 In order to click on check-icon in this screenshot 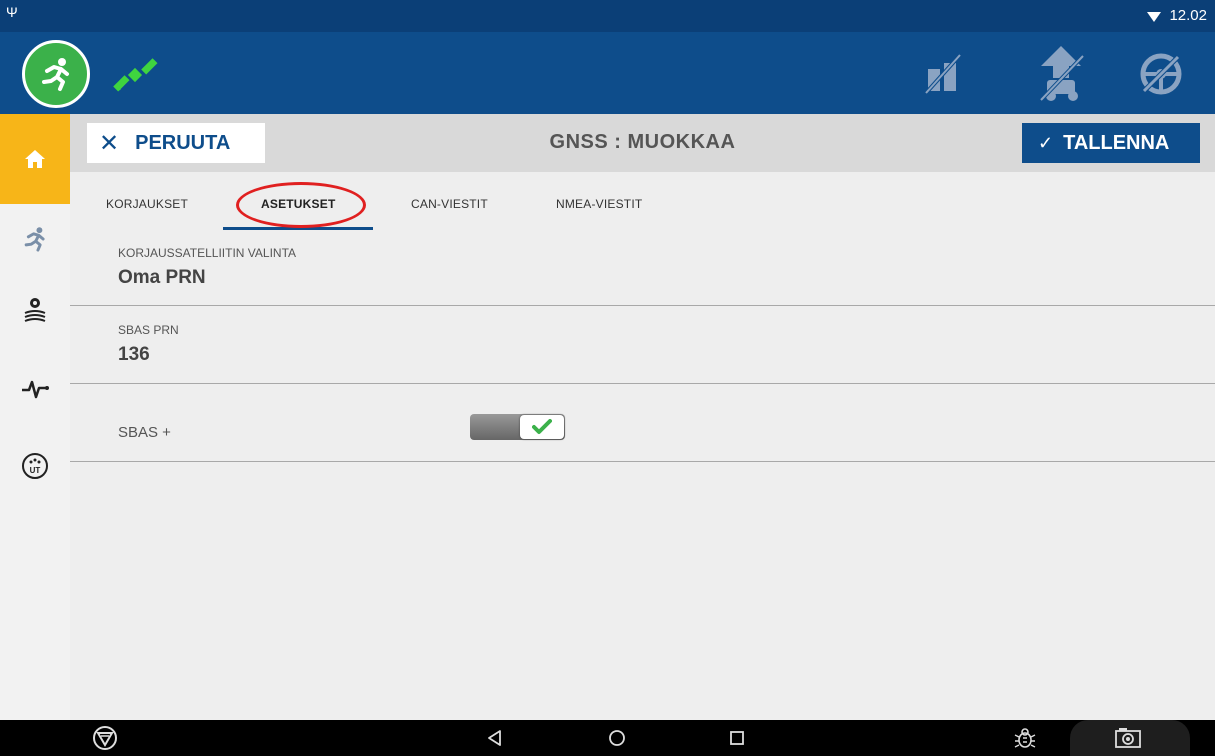, I will do `click(542, 426)`.